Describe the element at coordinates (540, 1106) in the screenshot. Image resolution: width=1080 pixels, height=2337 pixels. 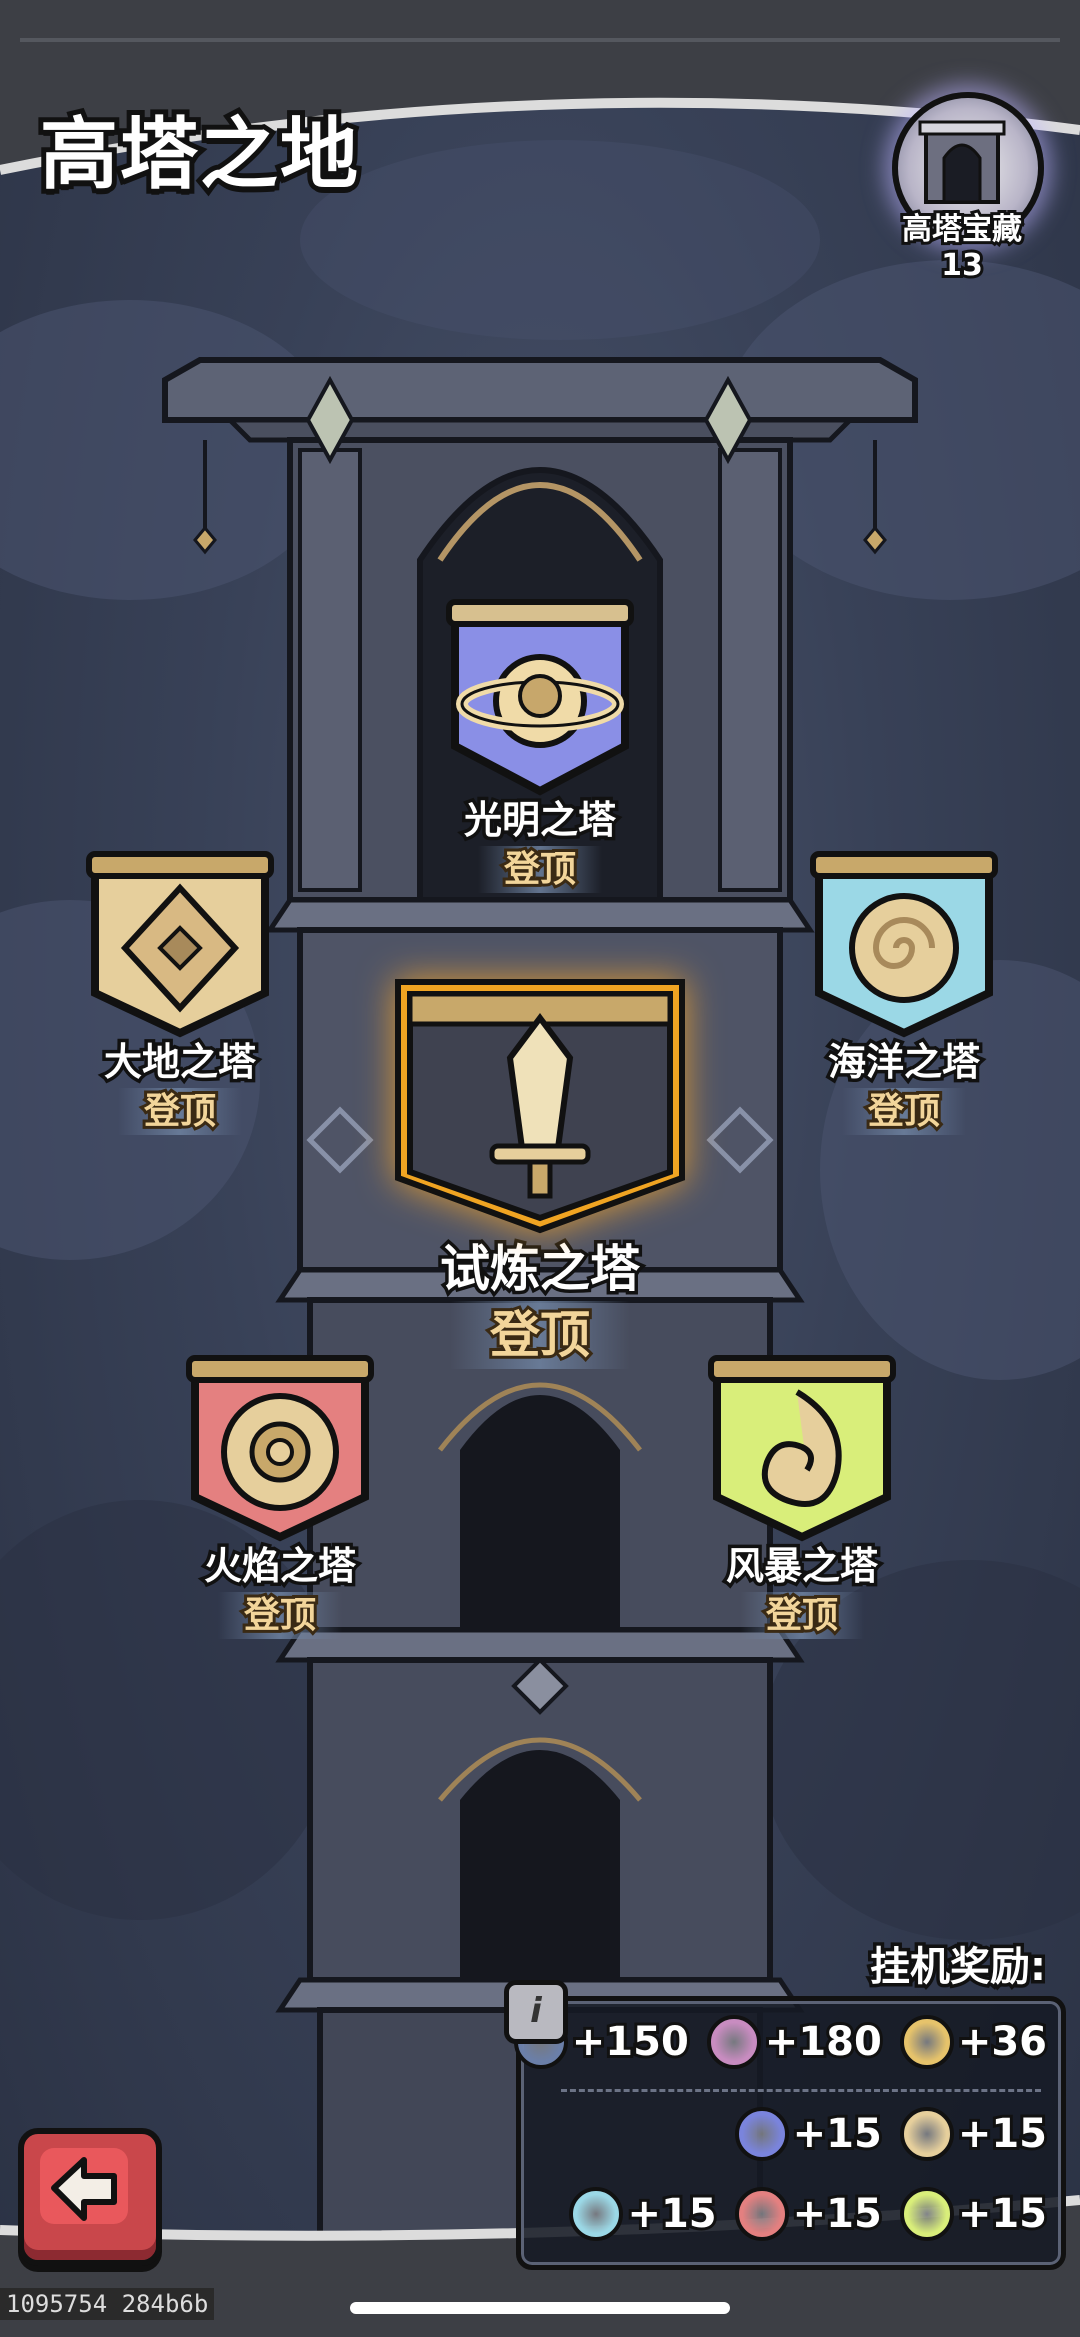
I see `trial-sword-icon` at that location.